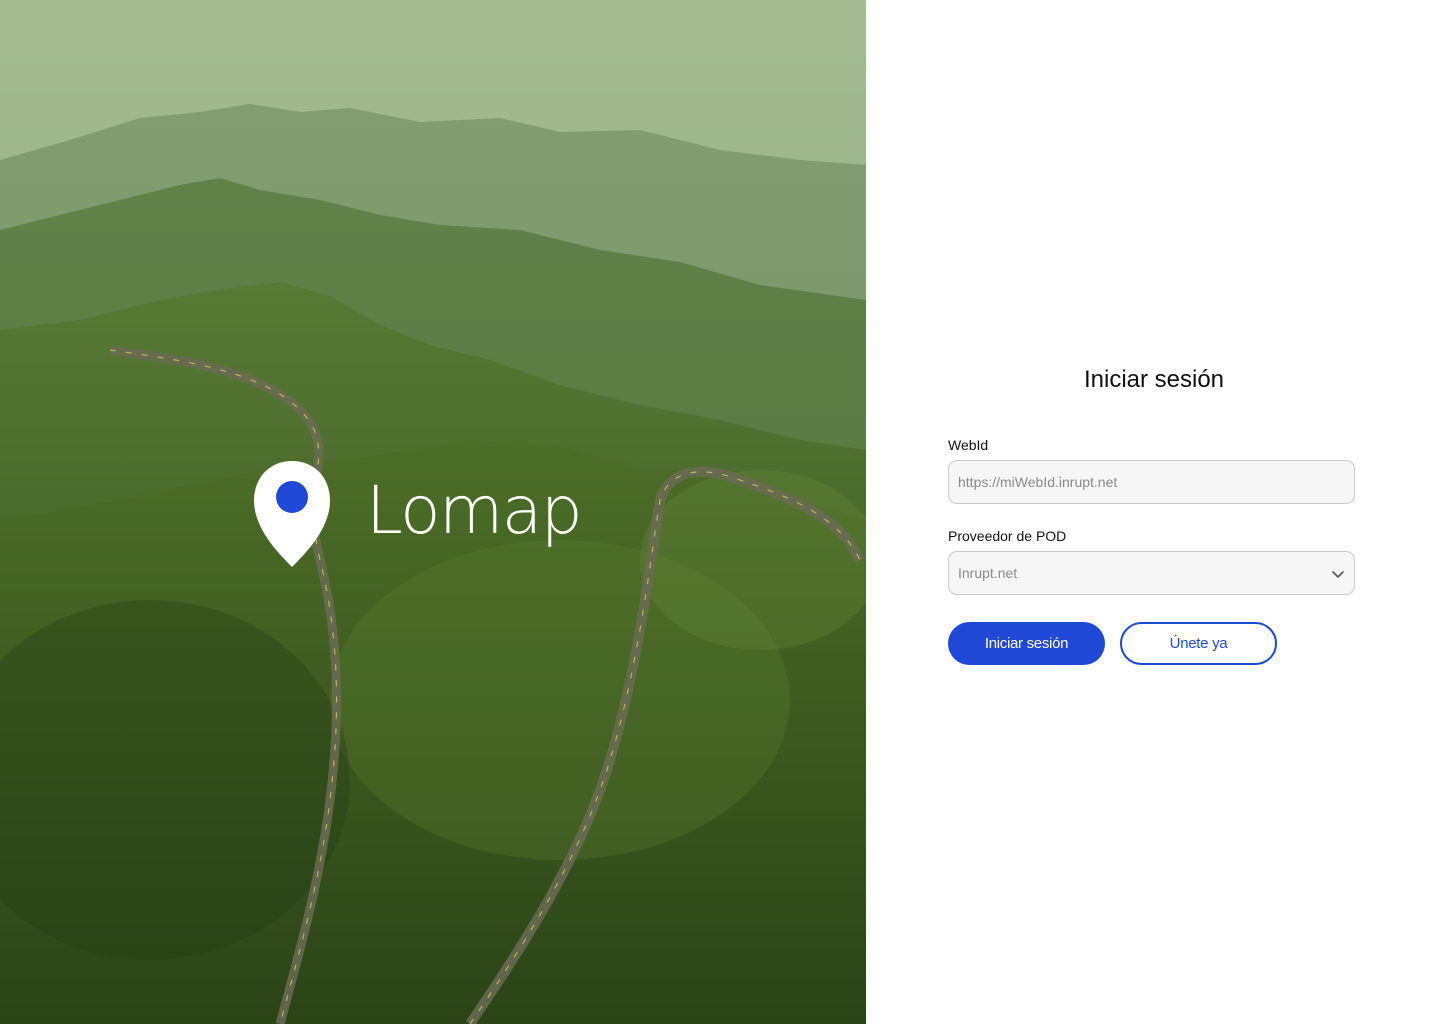 The height and width of the screenshot is (1024, 1440). I want to click on brand-logo: Lomap, so click(417, 514).